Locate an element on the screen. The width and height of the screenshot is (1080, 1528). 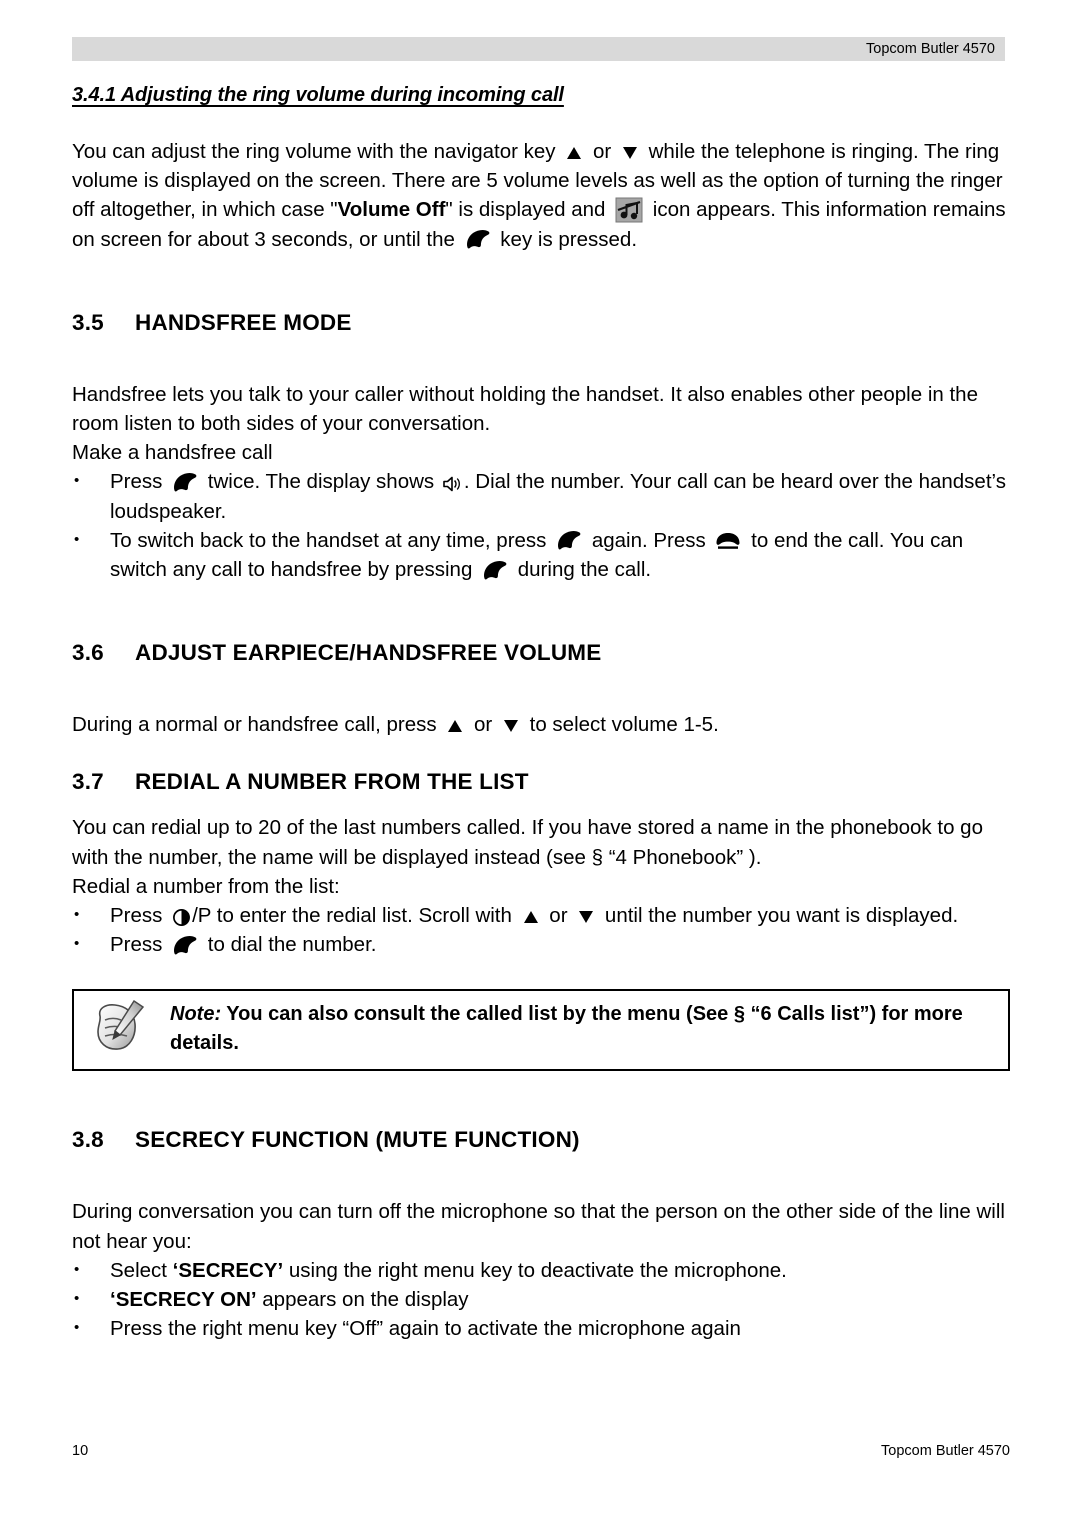
heading-3-6-number: 3.6 is located at coordinates (88, 653).